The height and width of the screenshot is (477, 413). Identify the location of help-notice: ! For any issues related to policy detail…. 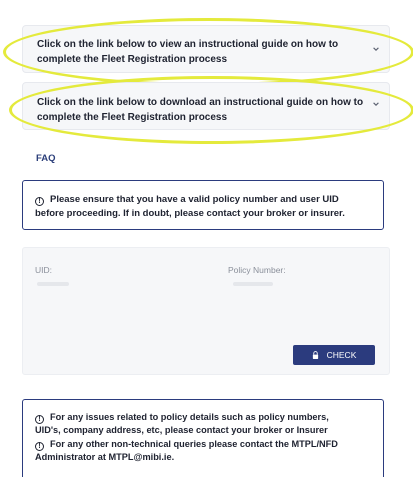
(203, 438).